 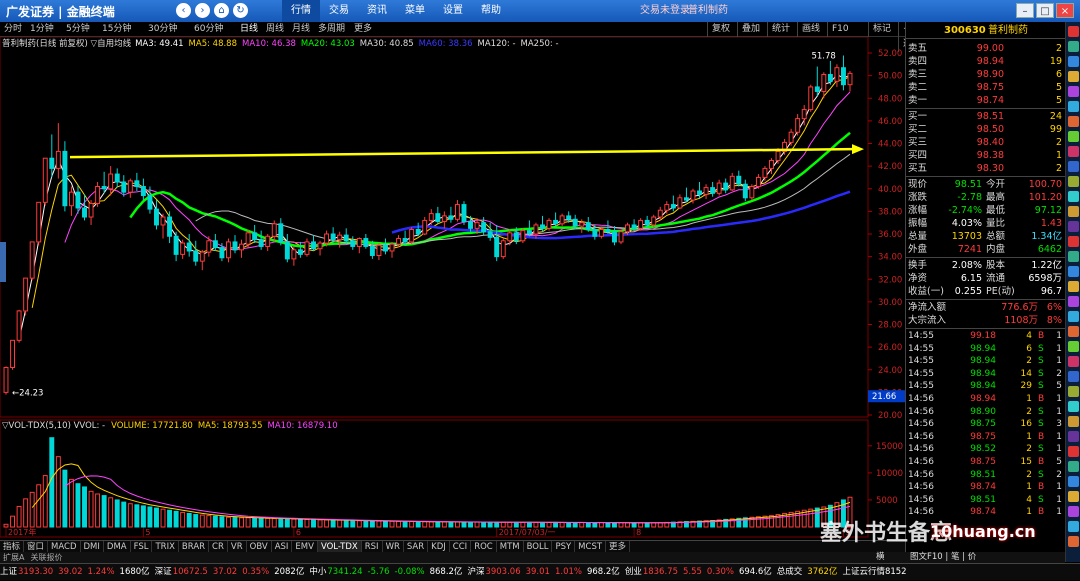 I want to click on minimize-icon: –, so click(x=1025, y=10).